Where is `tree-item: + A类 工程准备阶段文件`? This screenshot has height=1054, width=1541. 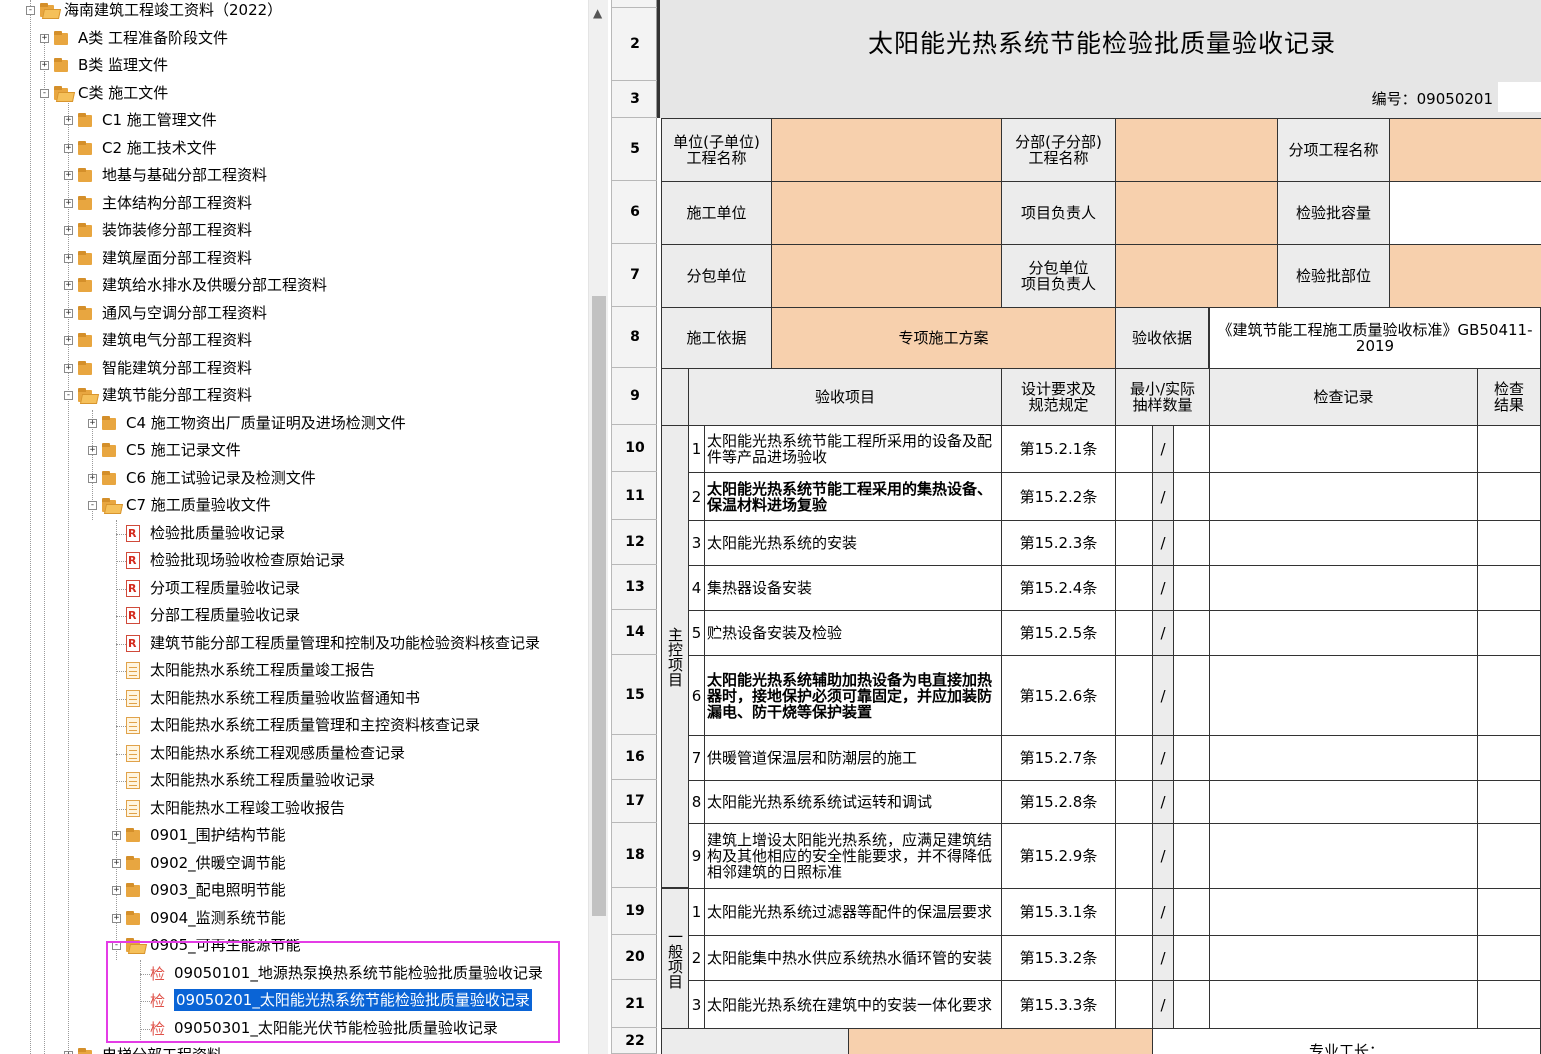 tree-item: + A类 工程准备阶段文件 is located at coordinates (294, 38).